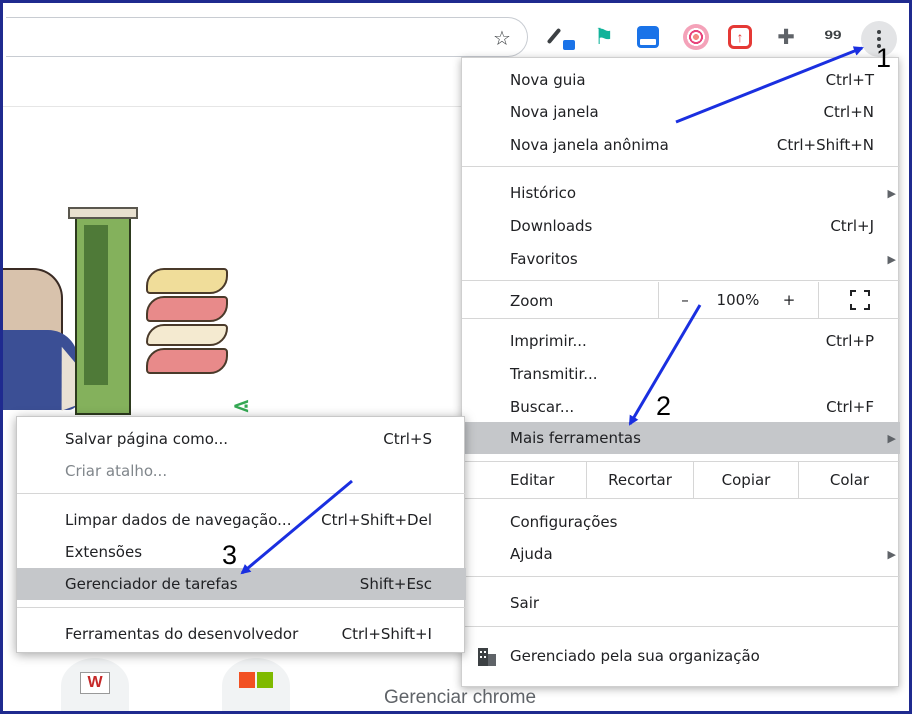 The height and width of the screenshot is (714, 912). I want to click on copy-button: Copiar, so click(746, 480).